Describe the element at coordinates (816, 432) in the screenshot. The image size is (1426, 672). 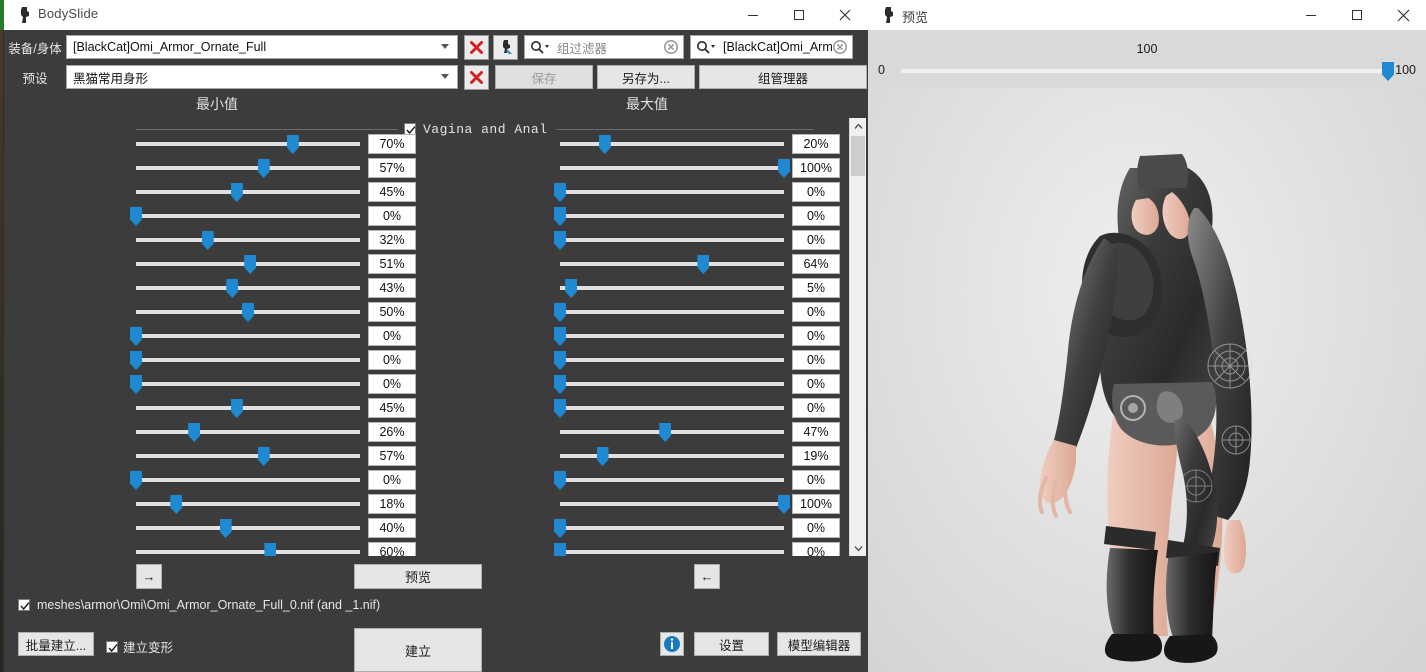
I see `slider-value-input: 47%` at that location.